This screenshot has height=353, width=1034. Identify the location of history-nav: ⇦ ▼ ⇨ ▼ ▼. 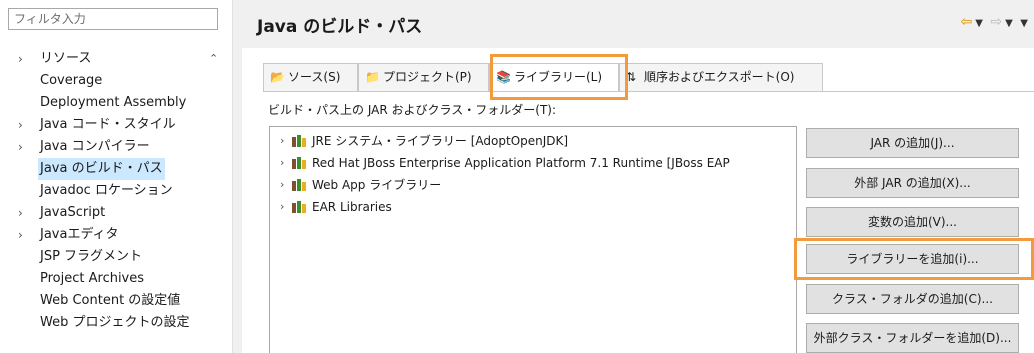
(993, 22).